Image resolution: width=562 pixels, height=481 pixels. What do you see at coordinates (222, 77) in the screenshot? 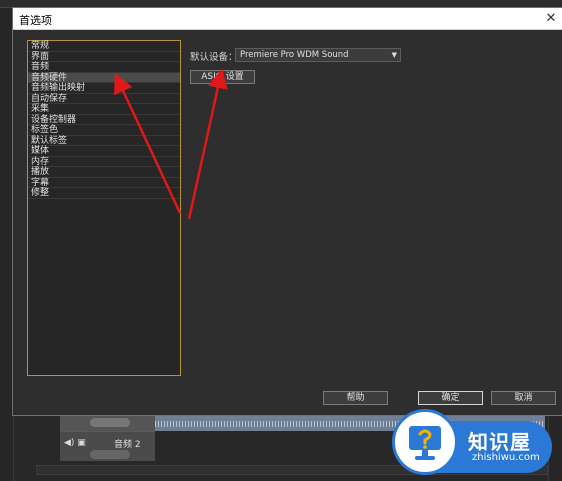
I see `asio-settings-button: ASIO 设置` at bounding box center [222, 77].